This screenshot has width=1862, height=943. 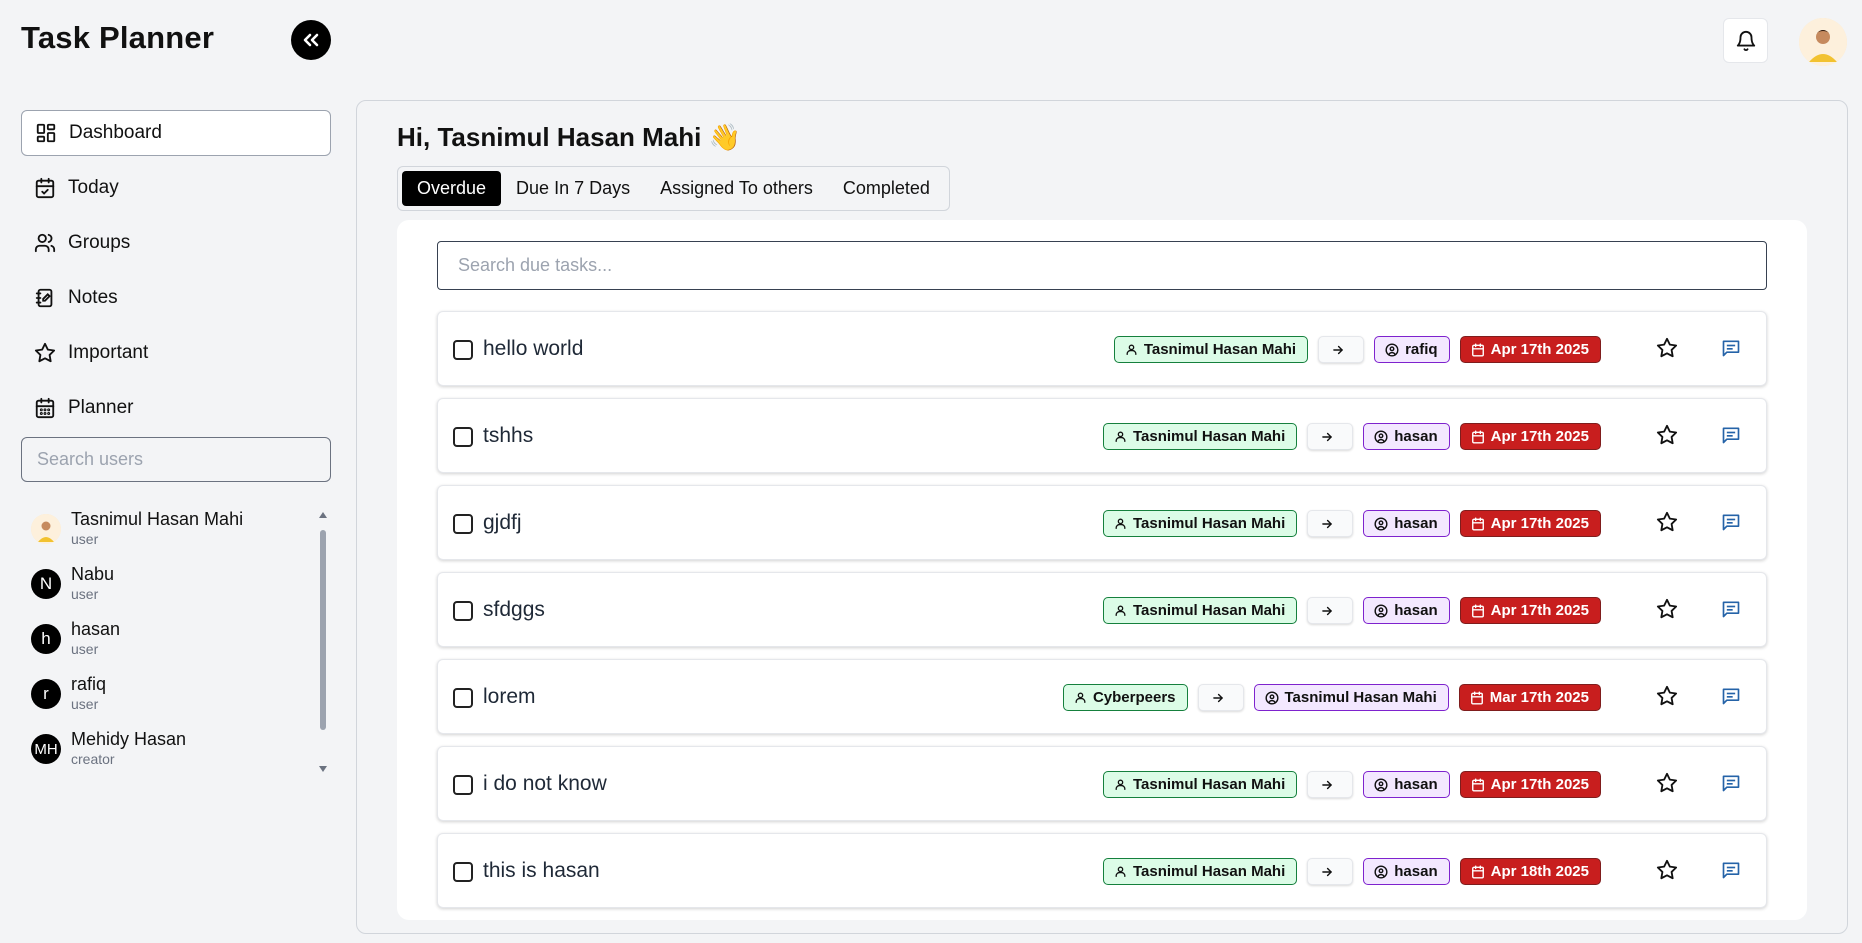 I want to click on sidebar-item-label: Groups, so click(x=99, y=242).